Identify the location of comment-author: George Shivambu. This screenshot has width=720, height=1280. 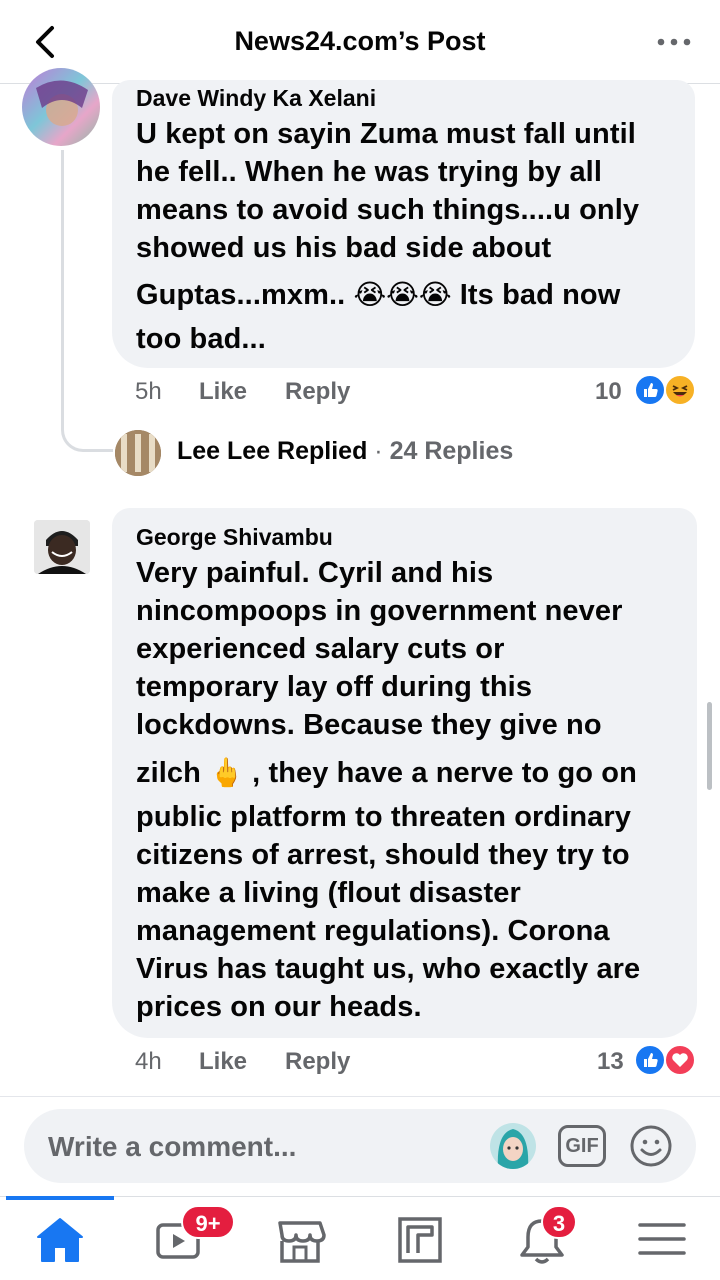
(234, 537).